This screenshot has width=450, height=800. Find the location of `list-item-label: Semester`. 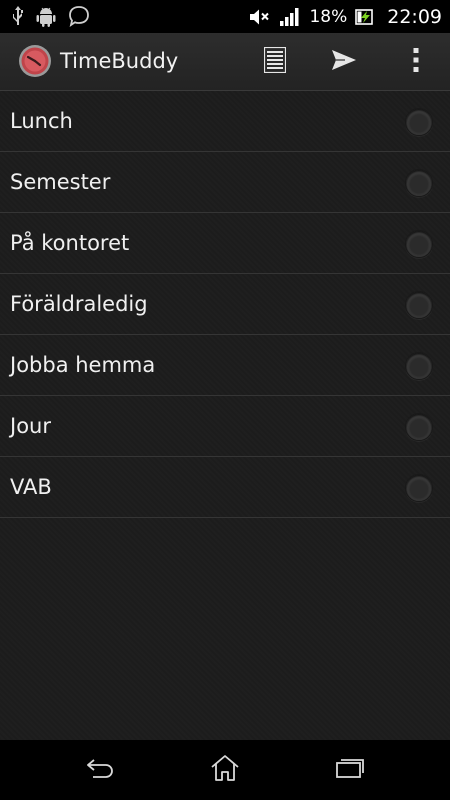

list-item-label: Semester is located at coordinates (60, 182).